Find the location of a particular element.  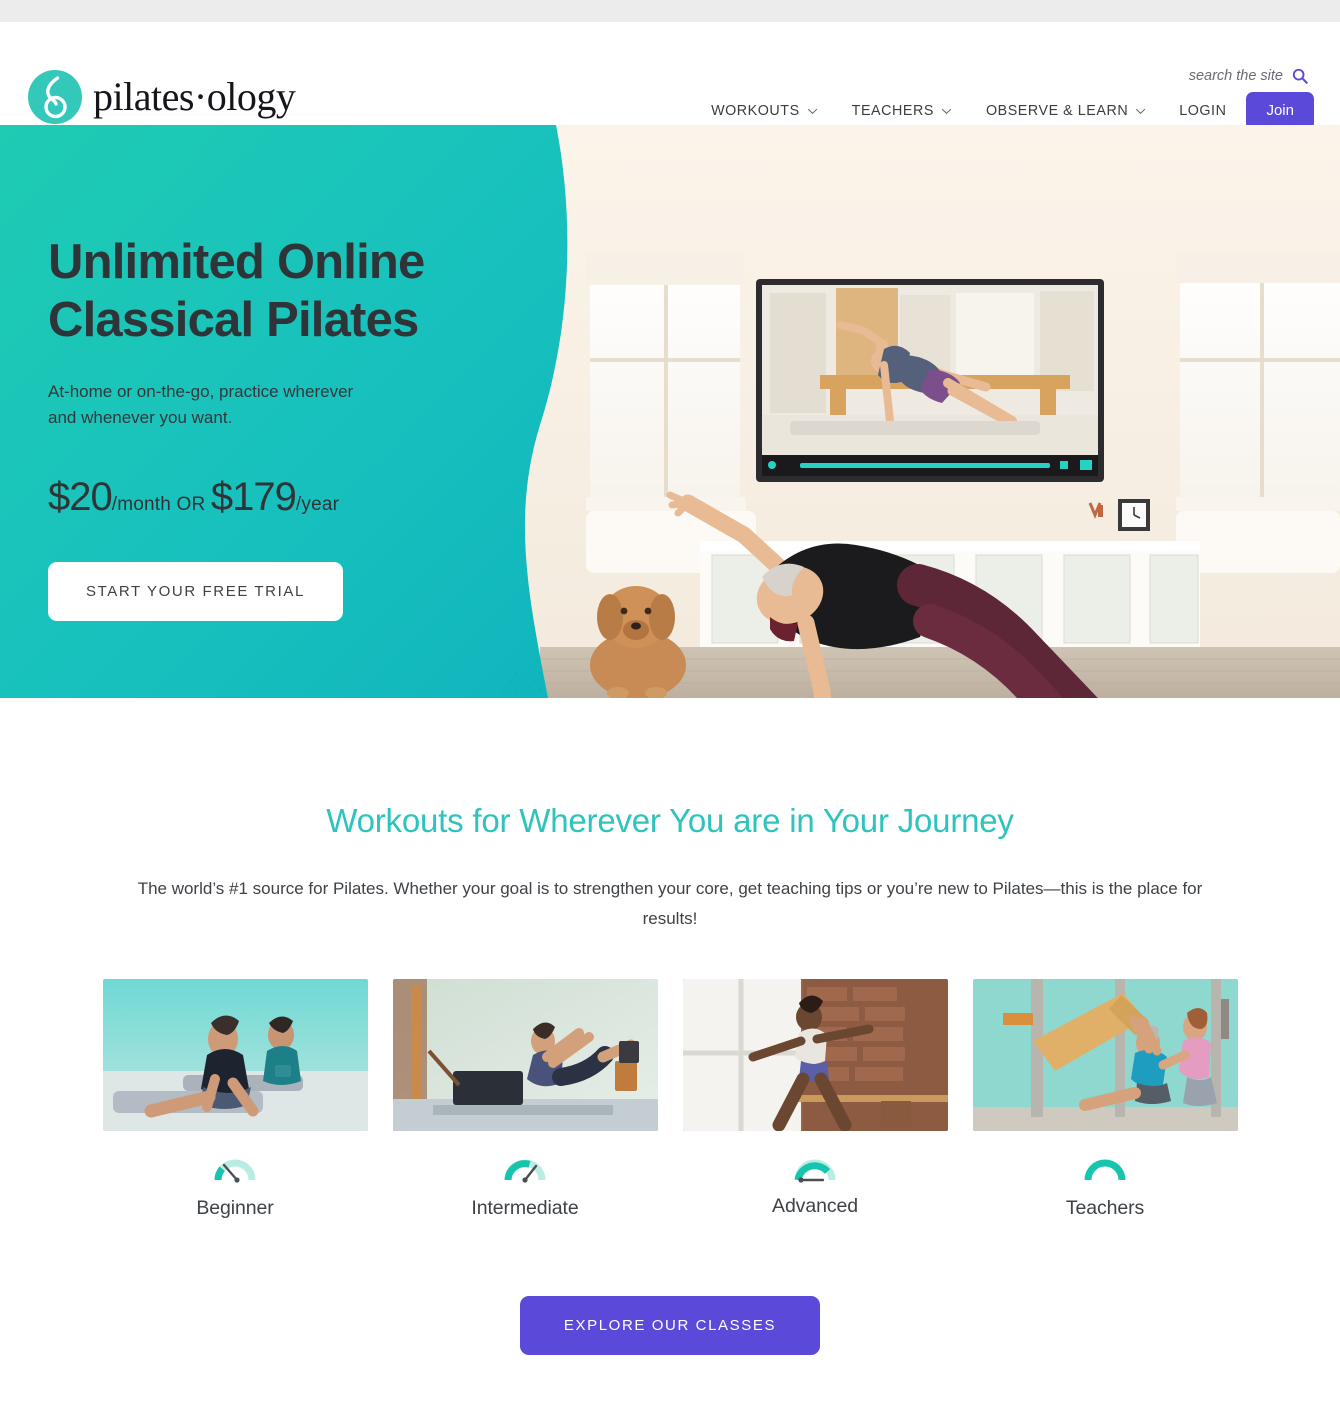

logo-wordmark: pilates·ology is located at coordinates (194, 96).